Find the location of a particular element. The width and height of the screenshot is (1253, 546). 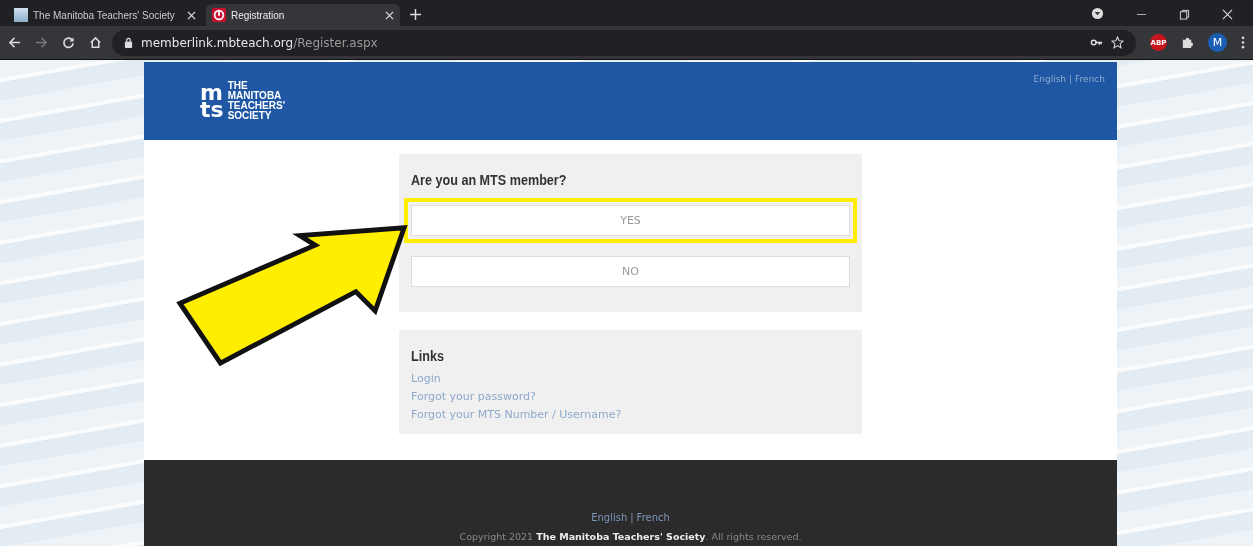

lock-icon is located at coordinates (128, 42).